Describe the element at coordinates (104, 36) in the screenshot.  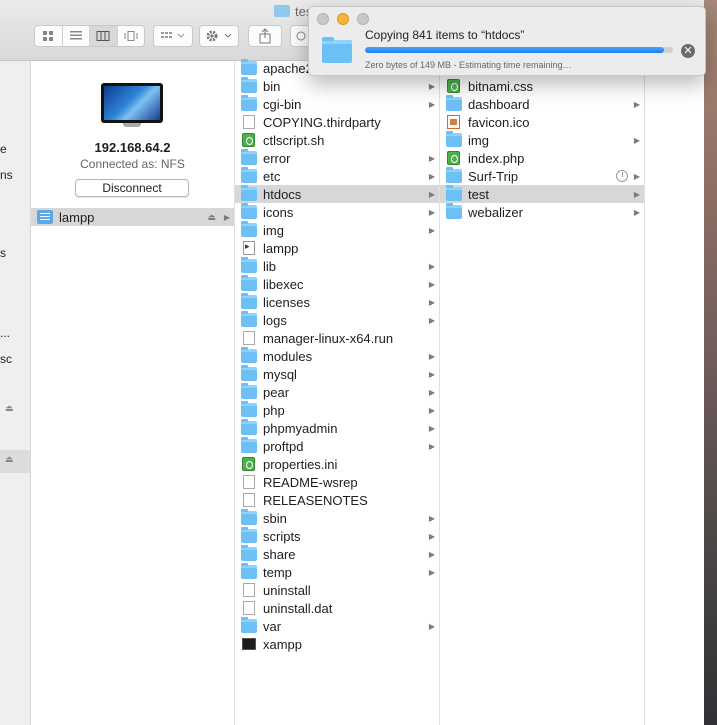
I see `column-view-icon` at that location.